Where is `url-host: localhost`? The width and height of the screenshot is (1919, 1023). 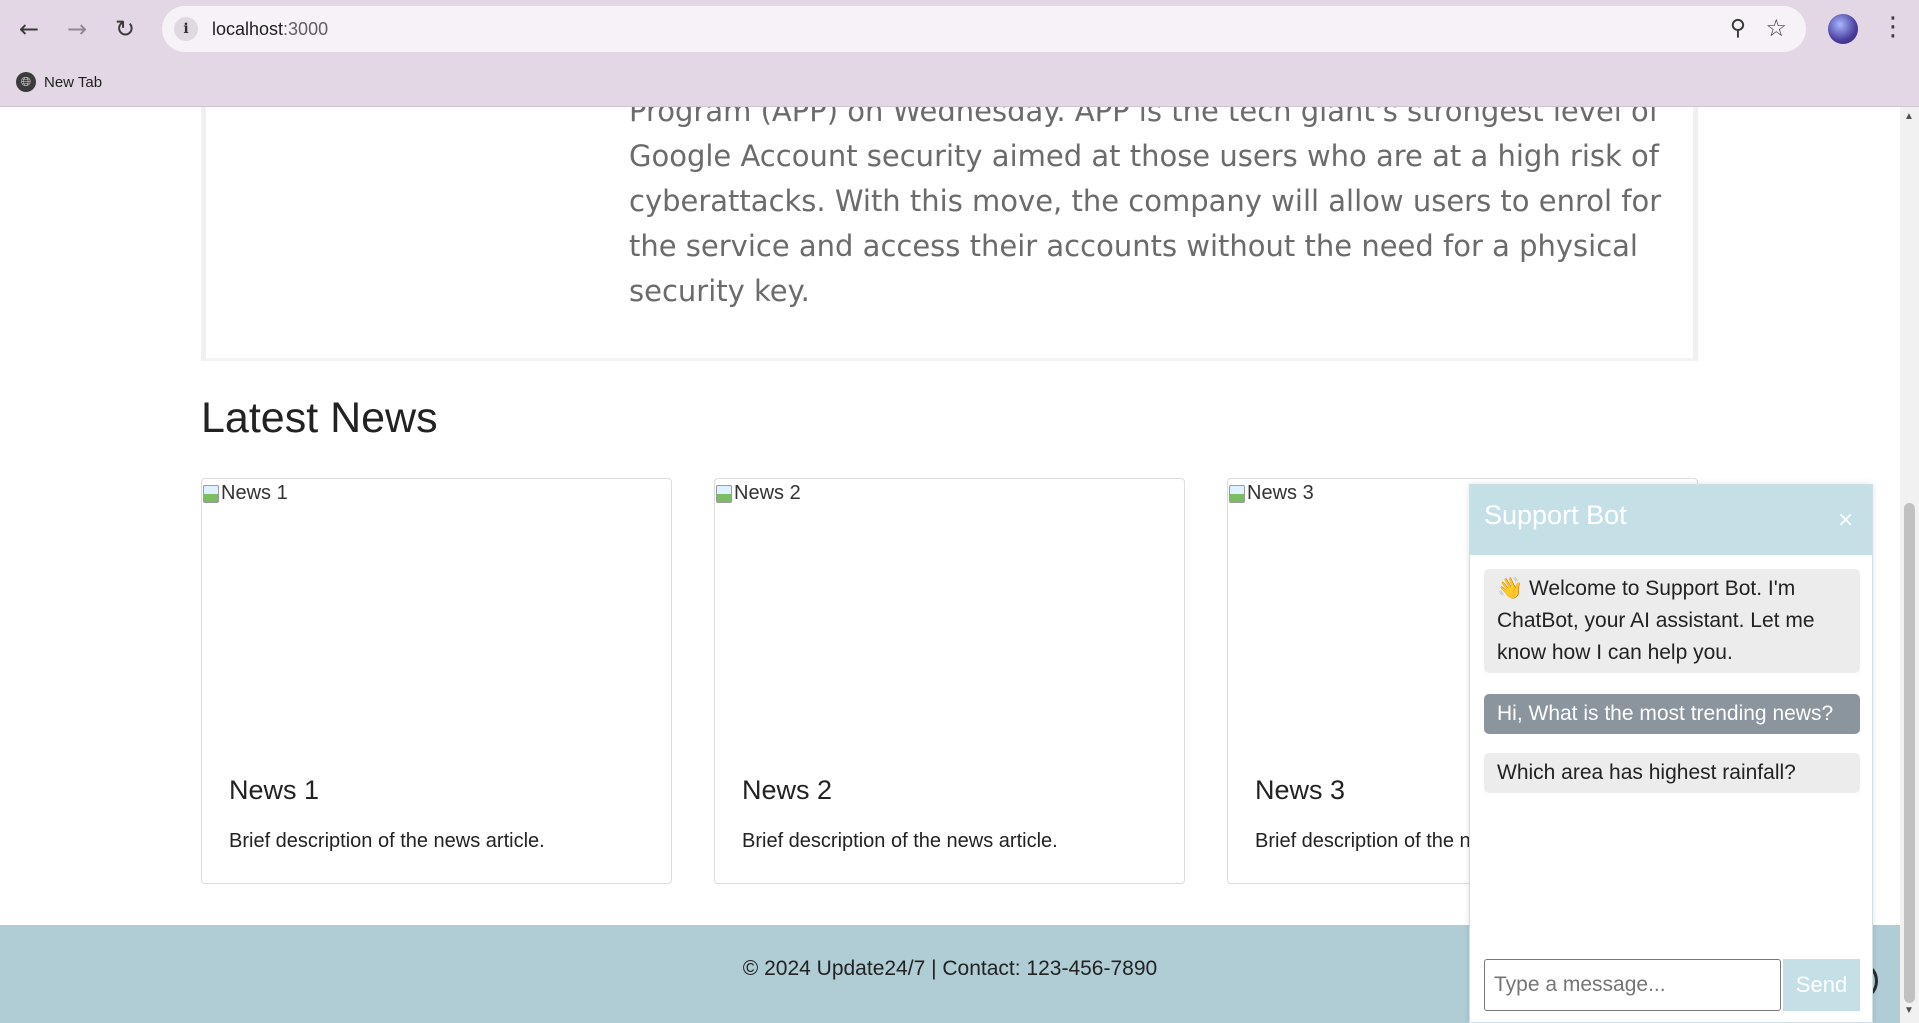
url-host: localhost is located at coordinates (248, 29).